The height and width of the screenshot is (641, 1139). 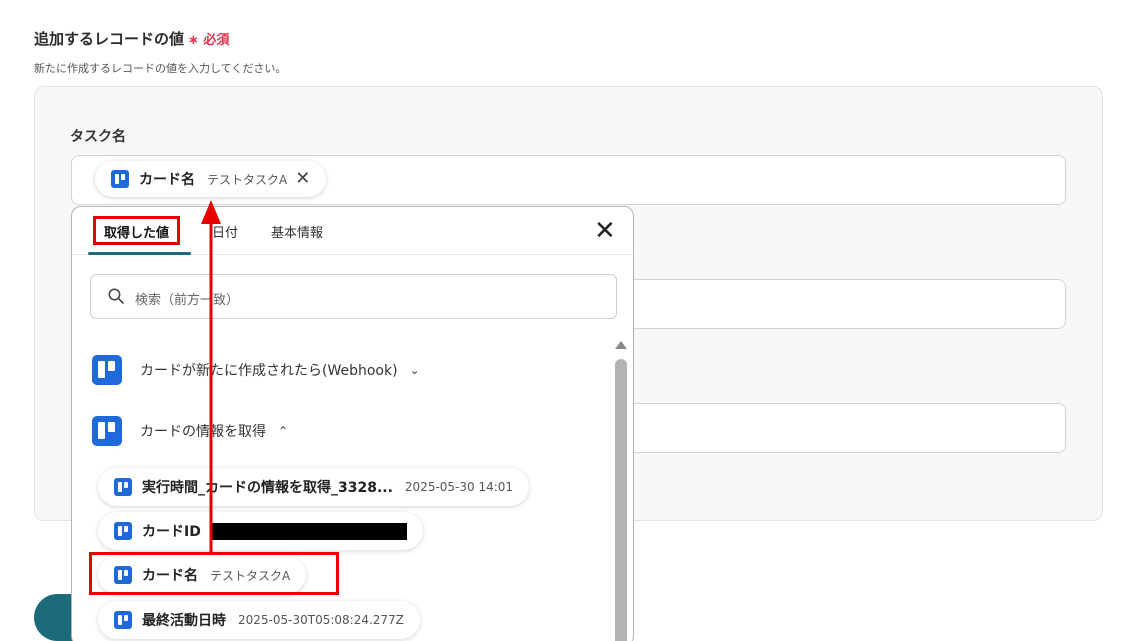 I want to click on item-value: 2025-05-30 14:01, so click(x=459, y=487).